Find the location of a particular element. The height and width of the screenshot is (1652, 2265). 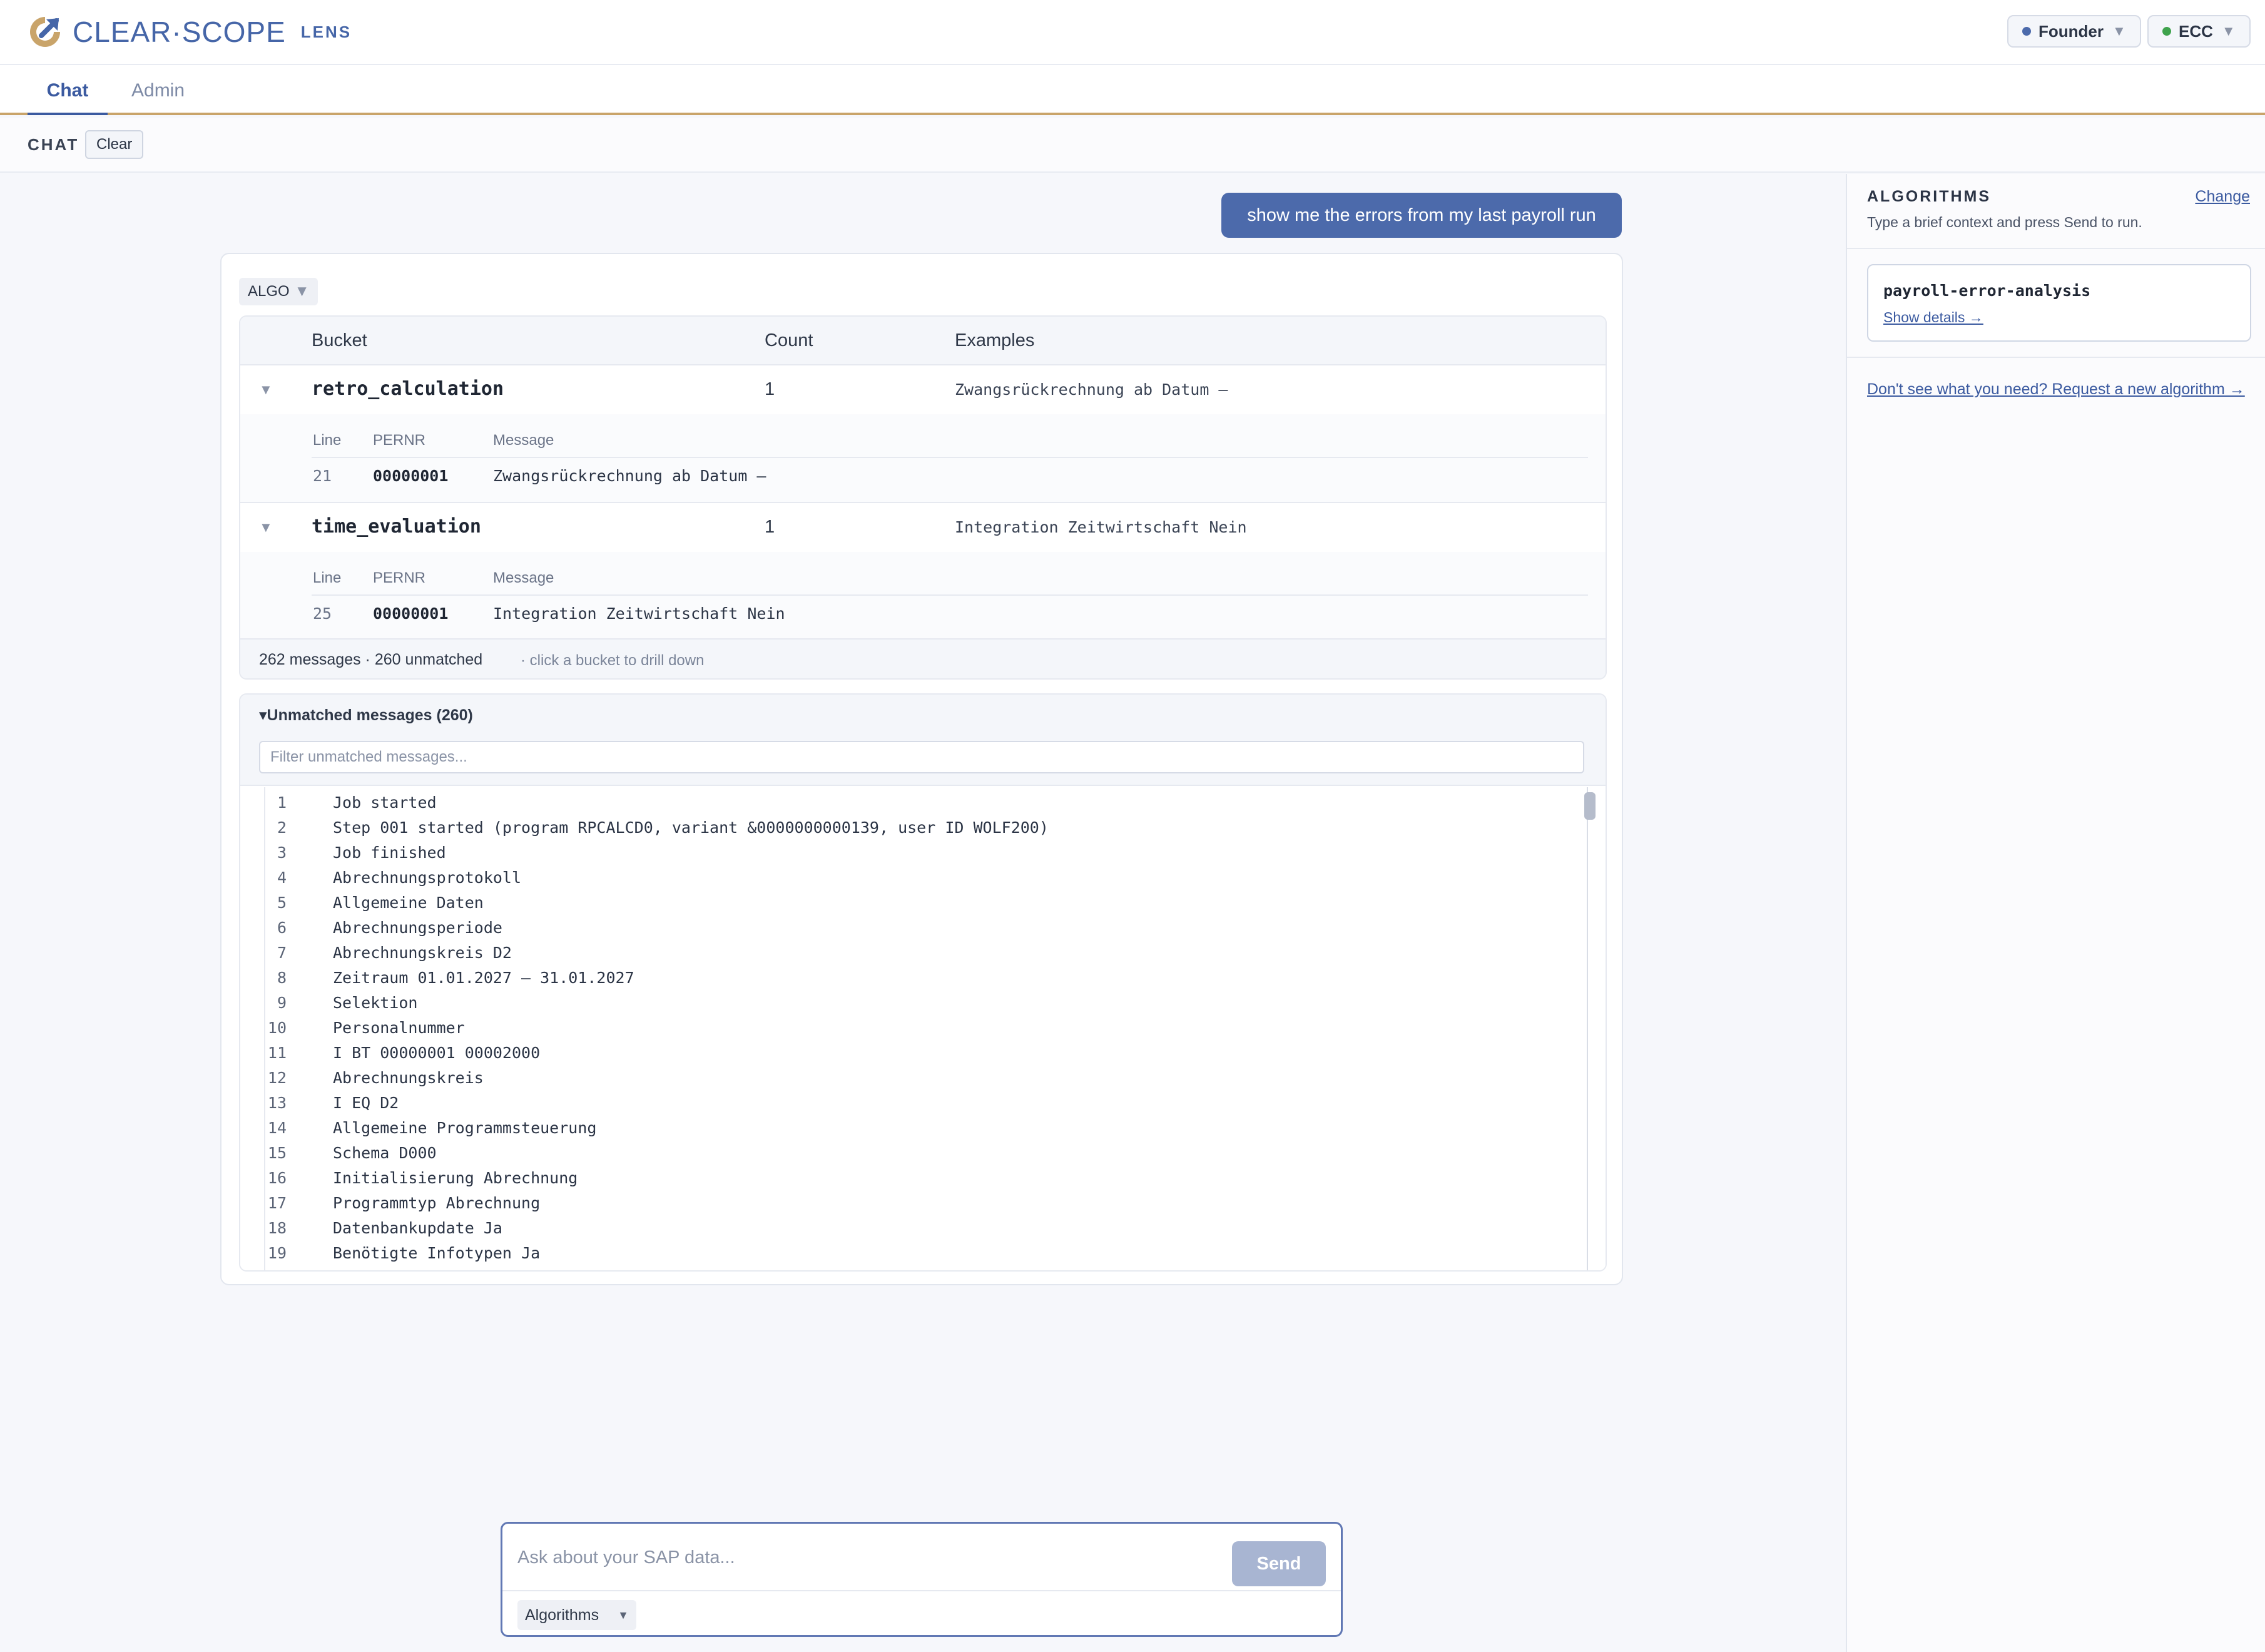

chat-input is located at coordinates (830, 1557).